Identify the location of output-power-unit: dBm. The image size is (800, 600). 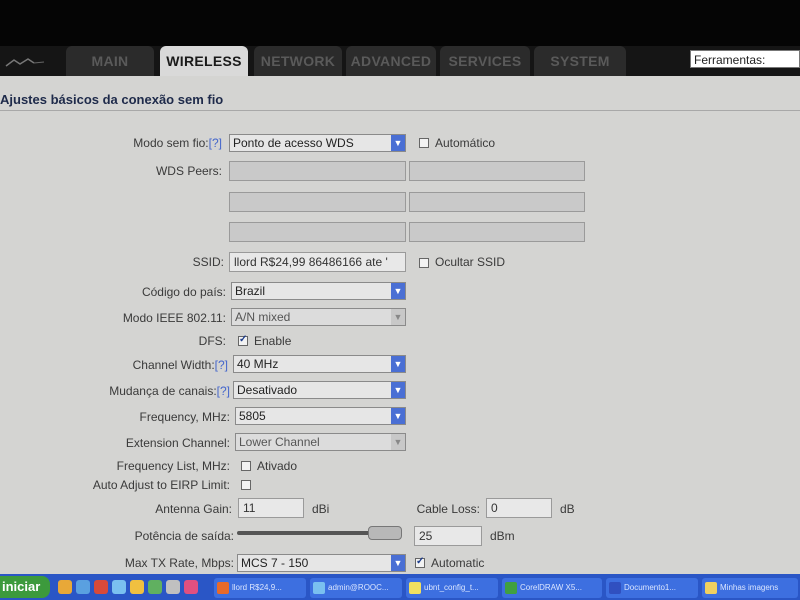
(502, 536).